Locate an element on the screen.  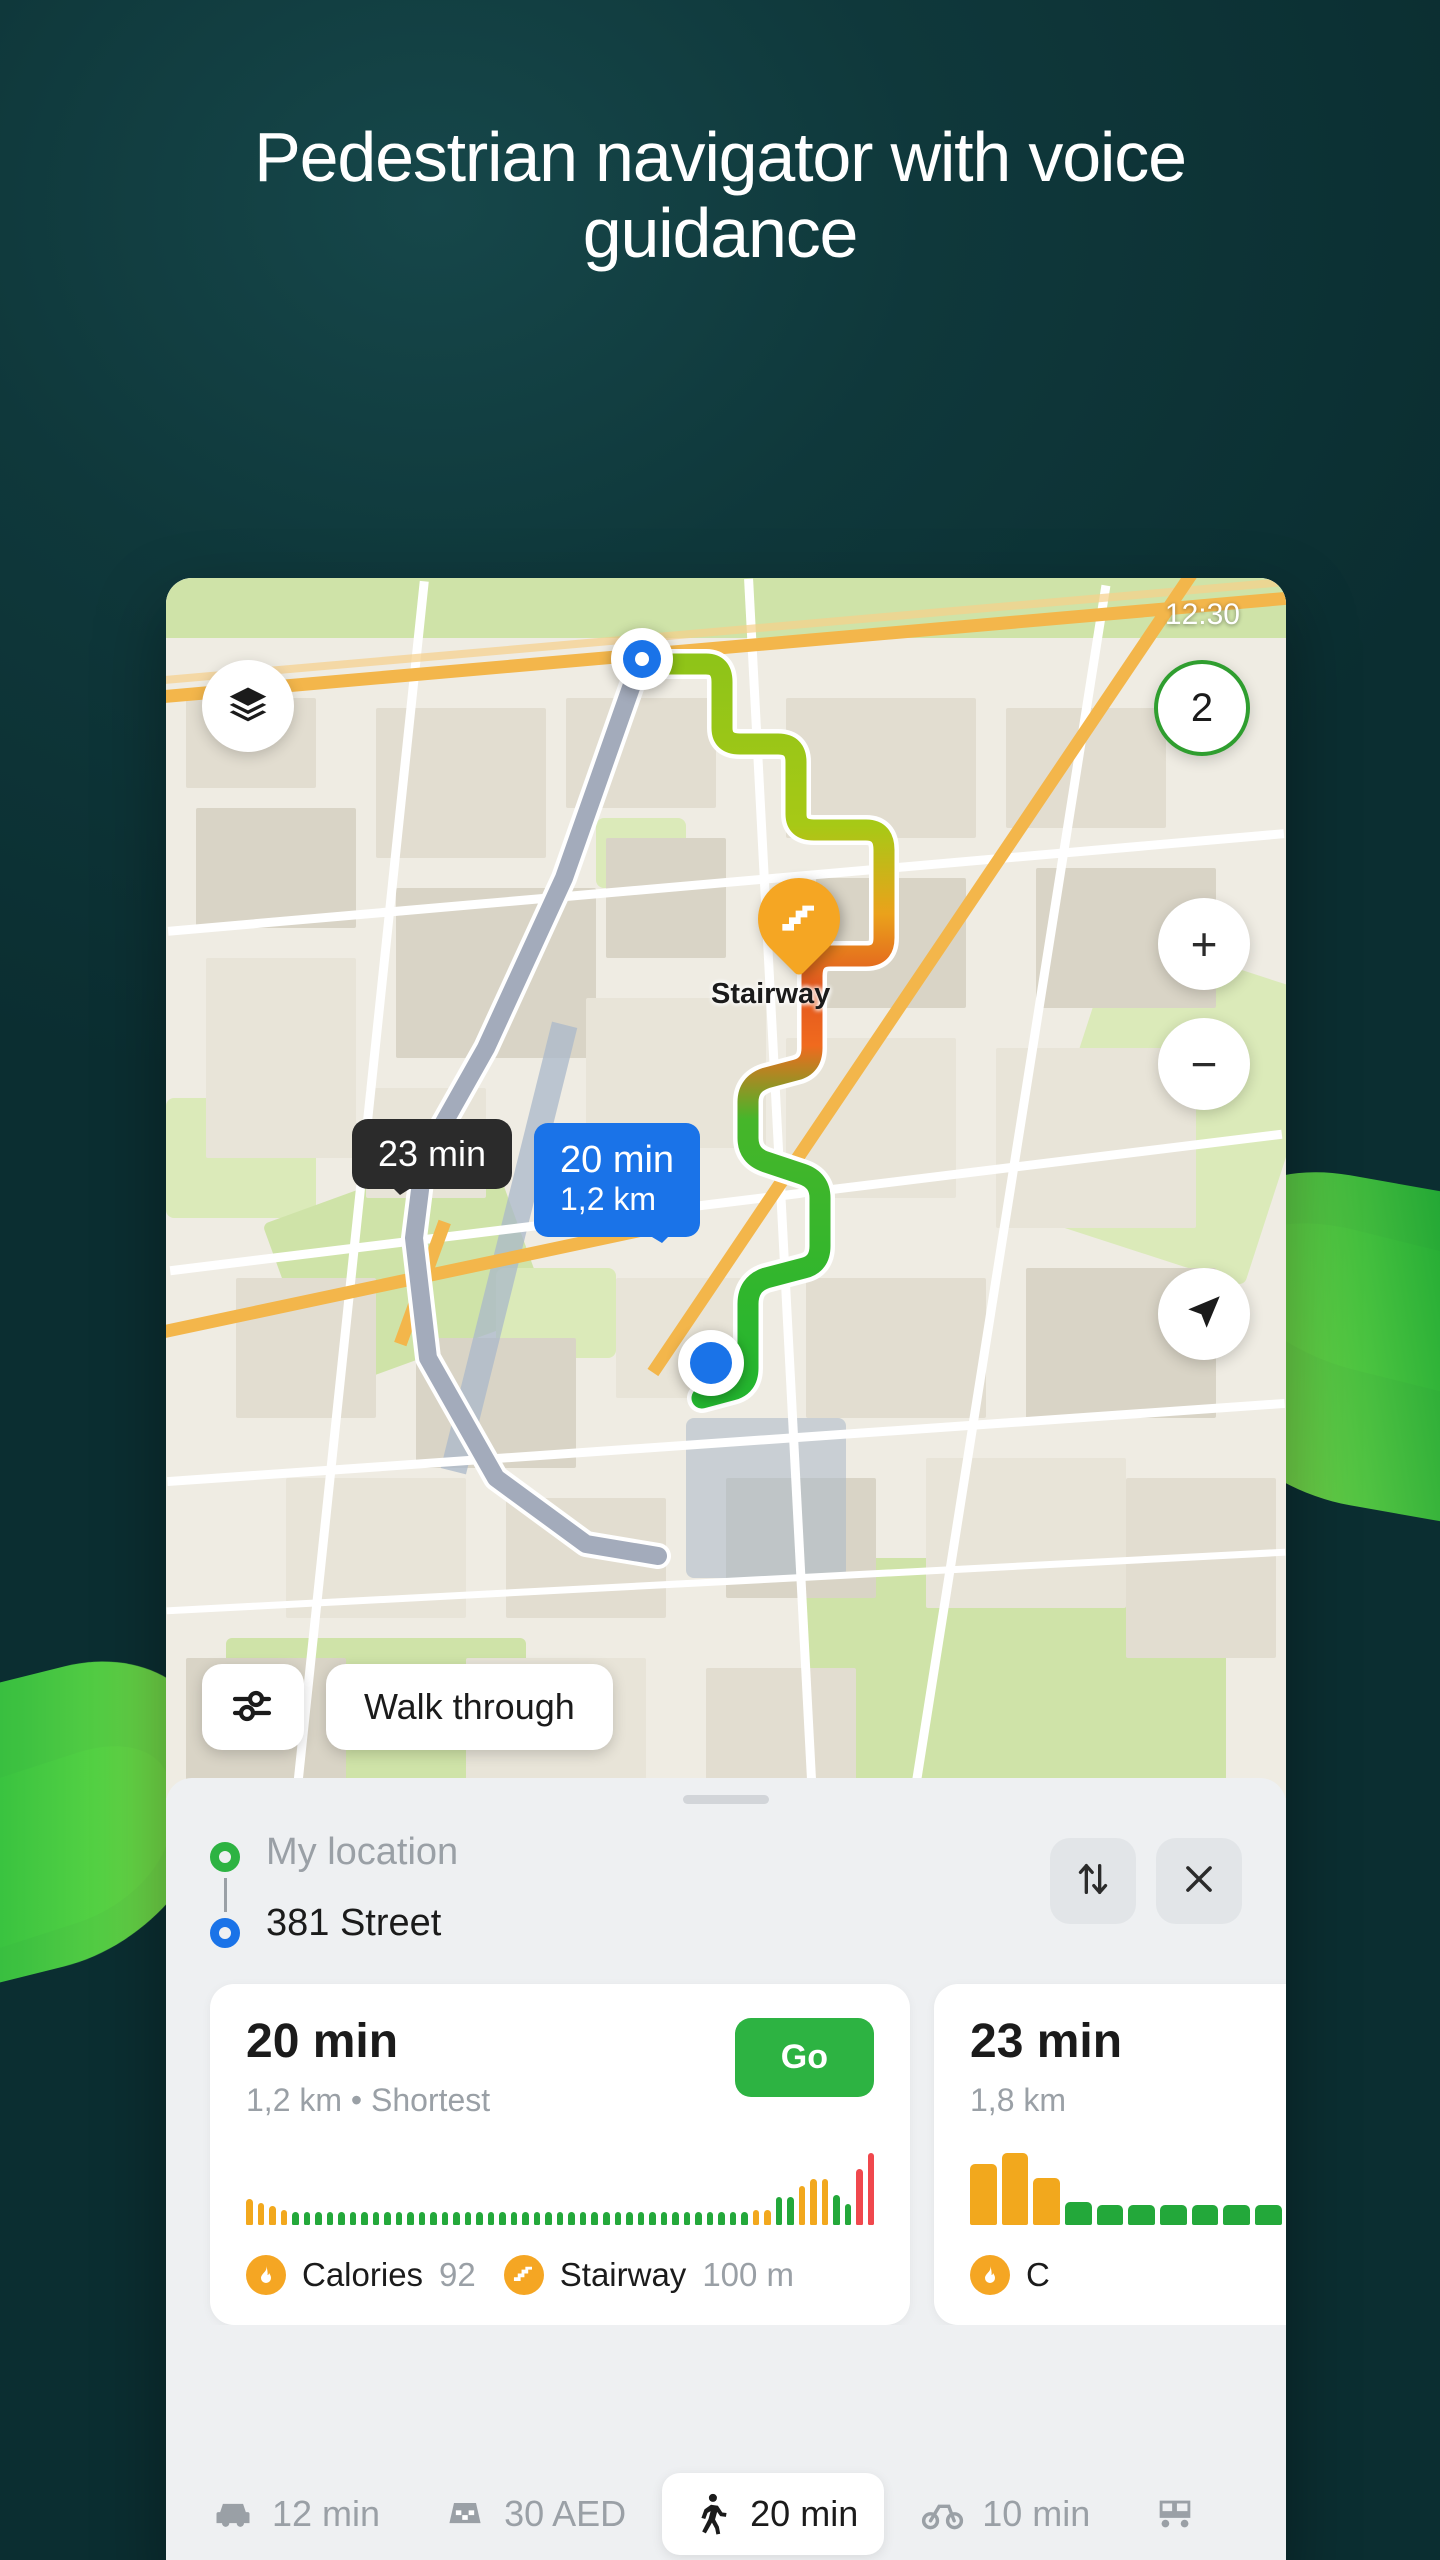
stairway-stat-label: Stairway is located at coordinates (623, 2274).